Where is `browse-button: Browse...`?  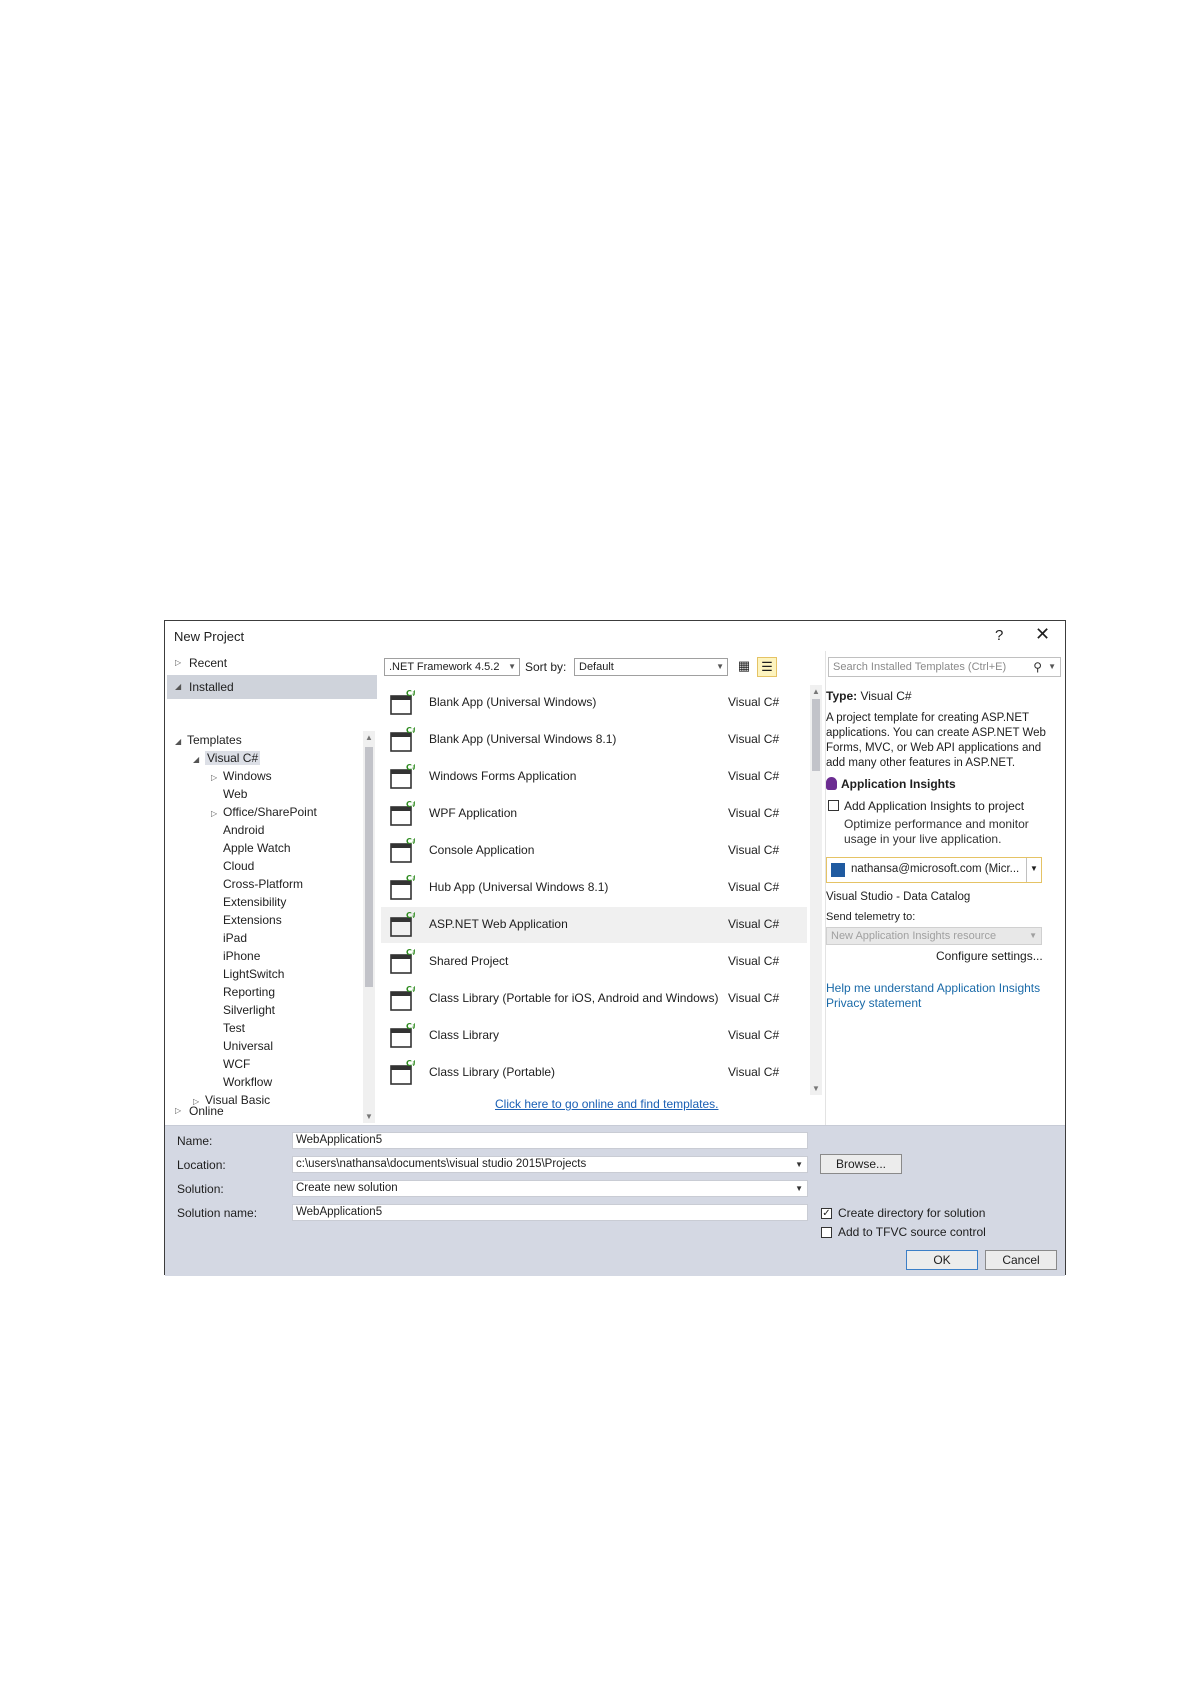 browse-button: Browse... is located at coordinates (861, 1164).